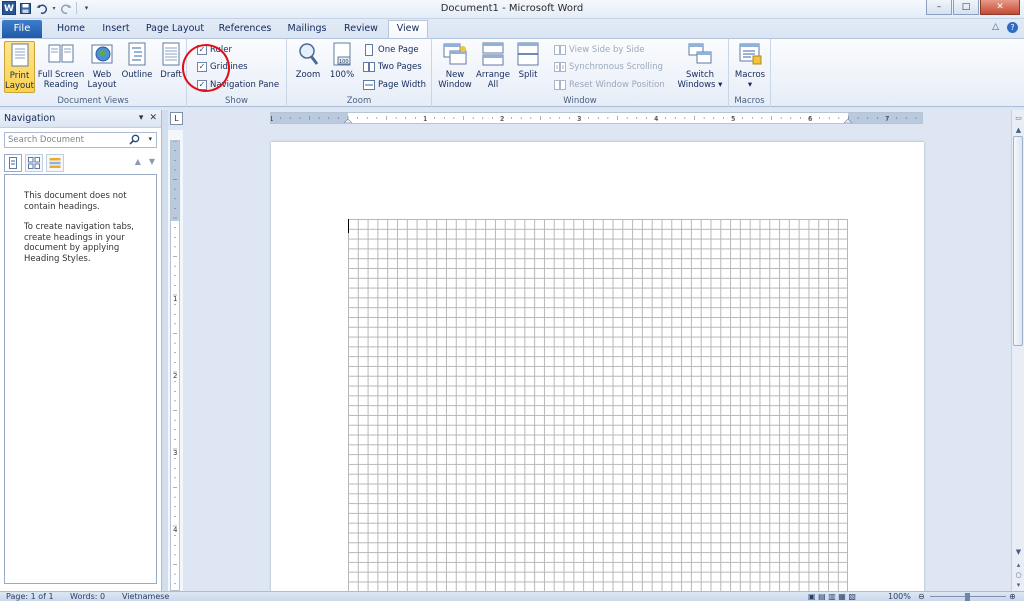 The height and width of the screenshot is (601, 1024). What do you see at coordinates (1018, 130) in the screenshot?
I see `scroll-up-icon: ▲` at bounding box center [1018, 130].